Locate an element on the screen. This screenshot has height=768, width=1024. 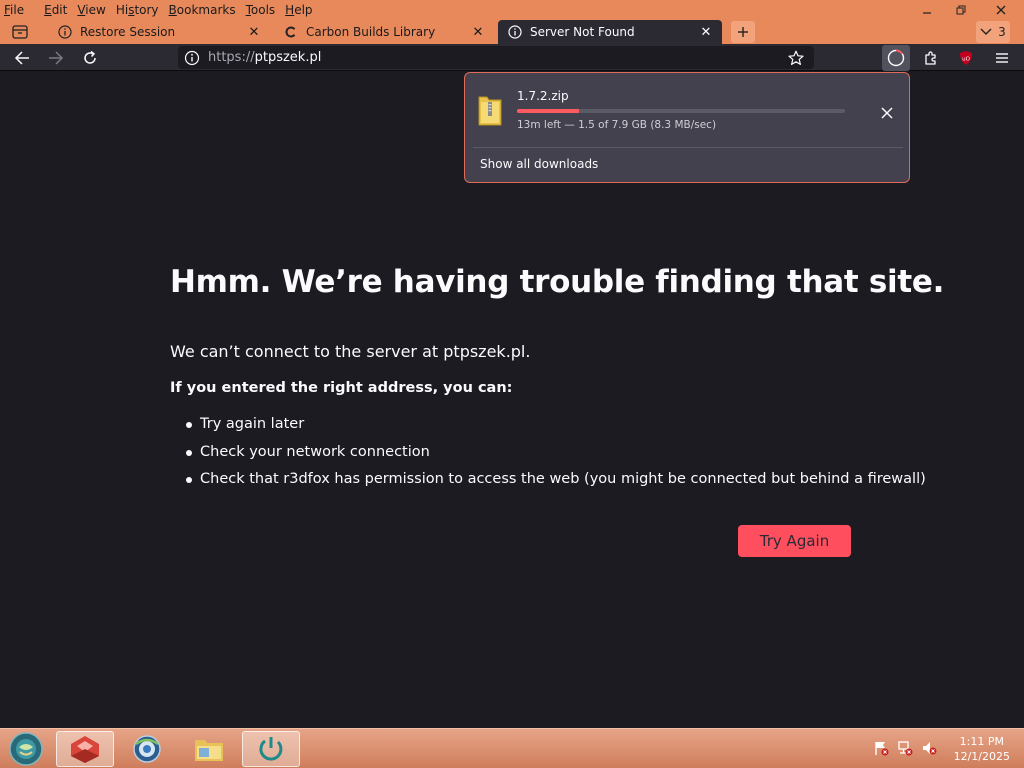
bookmark-star-button is located at coordinates (796, 58).